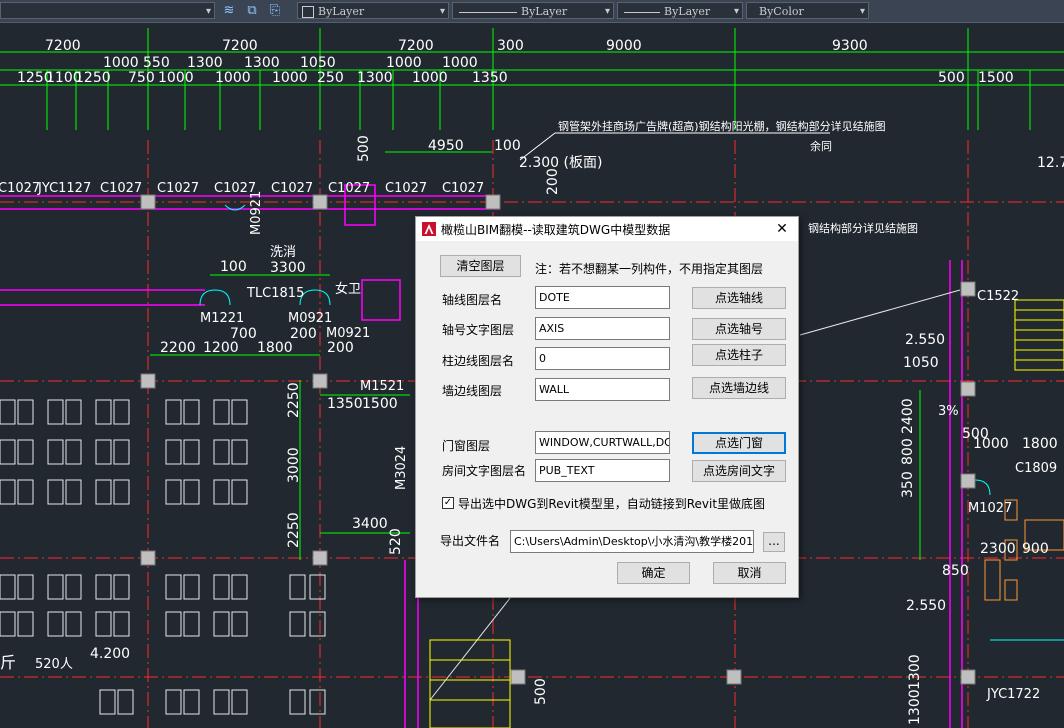 Image resolution: width=1064 pixels, height=728 pixels. Describe the element at coordinates (642, 12) in the screenshot. I see `lineweight-preview` at that location.